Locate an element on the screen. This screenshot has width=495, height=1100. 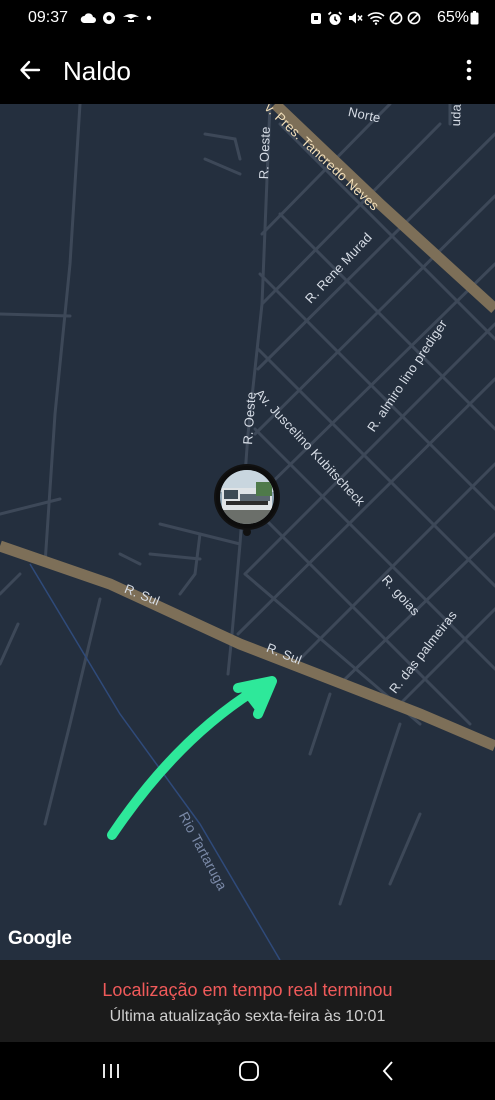
map-label-oeste-top: R. Oeste is located at coordinates (264, 153).